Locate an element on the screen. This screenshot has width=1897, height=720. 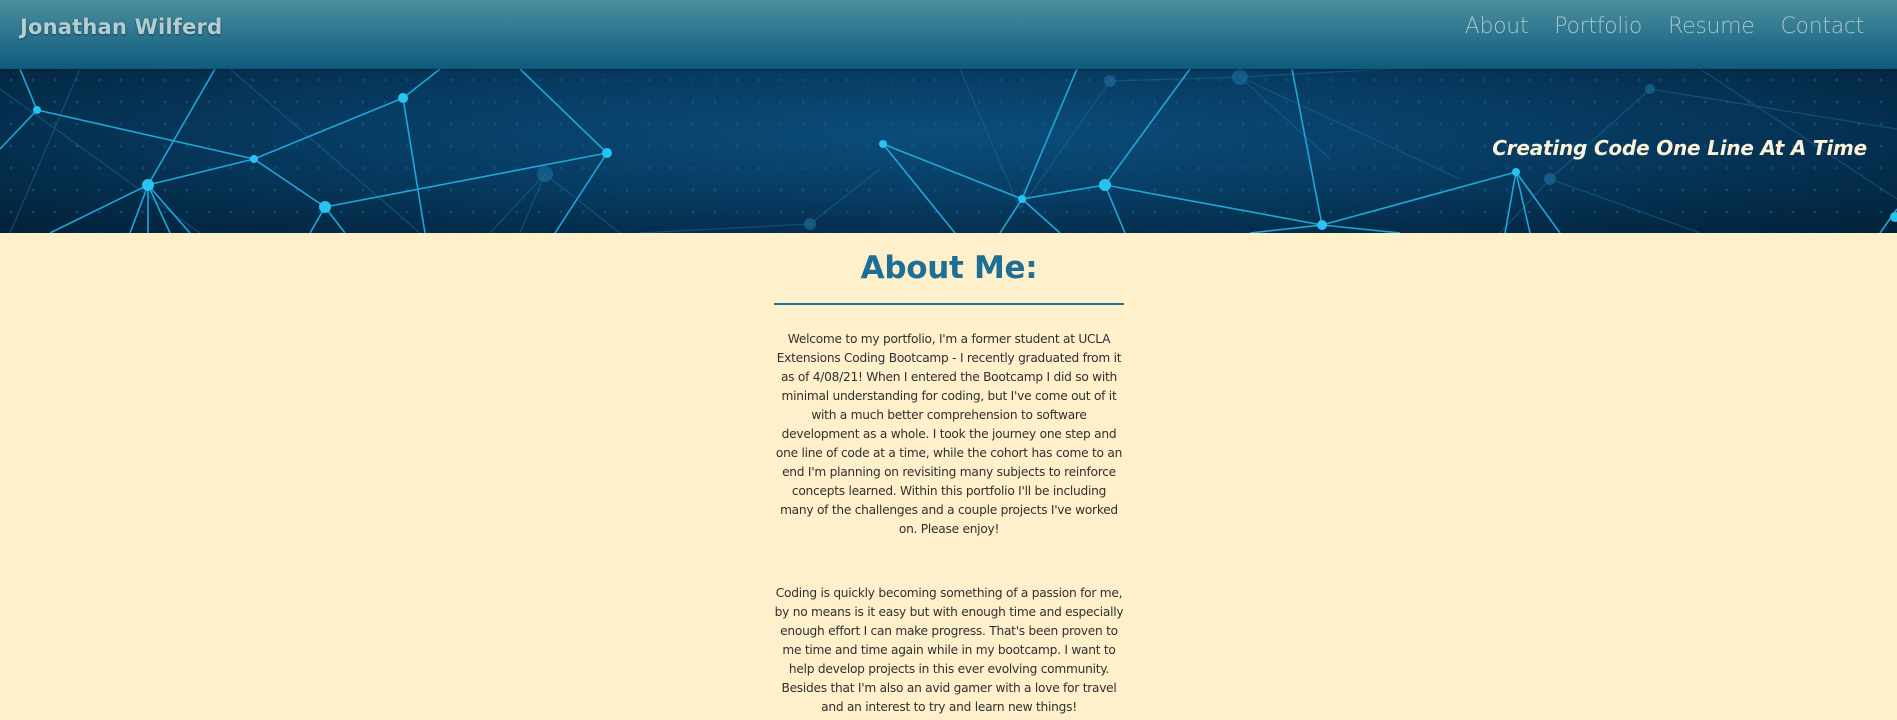
hero-tagline: Creating Code One Line At A Time is located at coordinates (1679, 148).